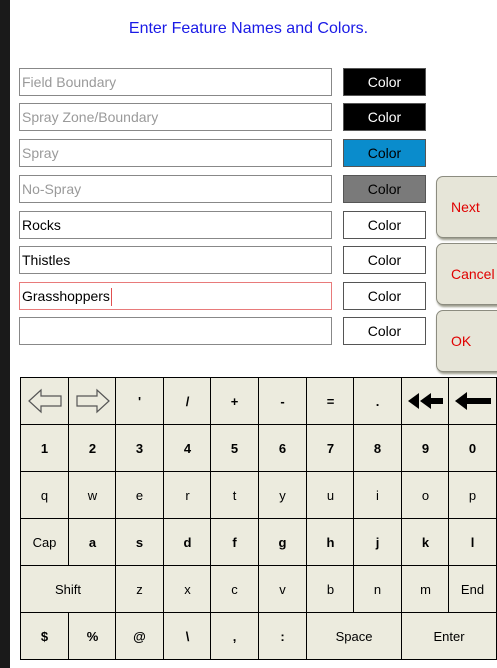 Image resolution: width=497 pixels, height=668 pixels. I want to click on feature-name-field: Spray, so click(175, 153).